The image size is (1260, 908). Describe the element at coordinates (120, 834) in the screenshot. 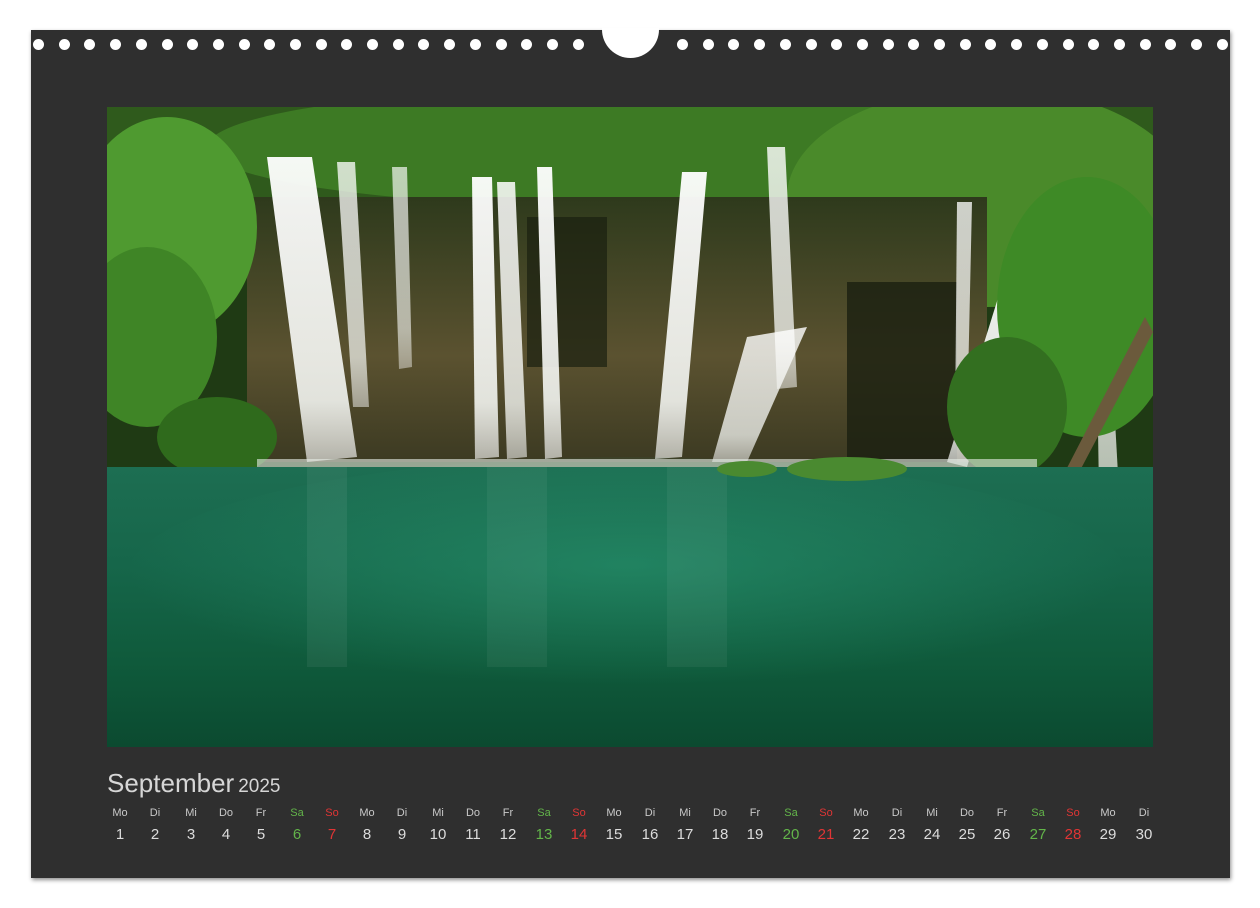

I see `day-number: 1` at that location.